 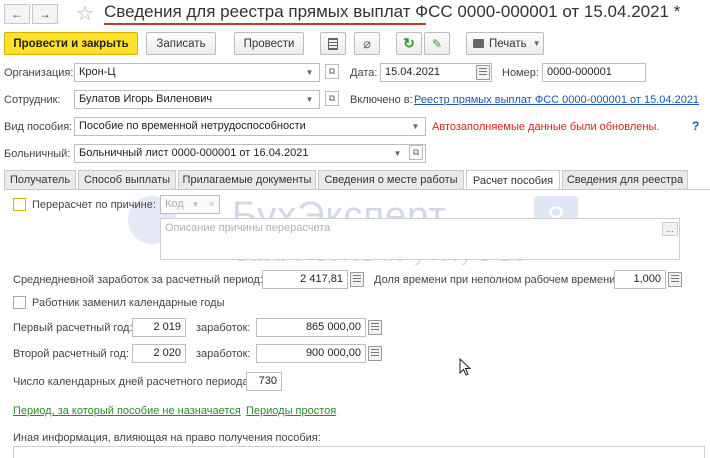 I want to click on employee-open-icon: ⧉, so click(x=332, y=98).